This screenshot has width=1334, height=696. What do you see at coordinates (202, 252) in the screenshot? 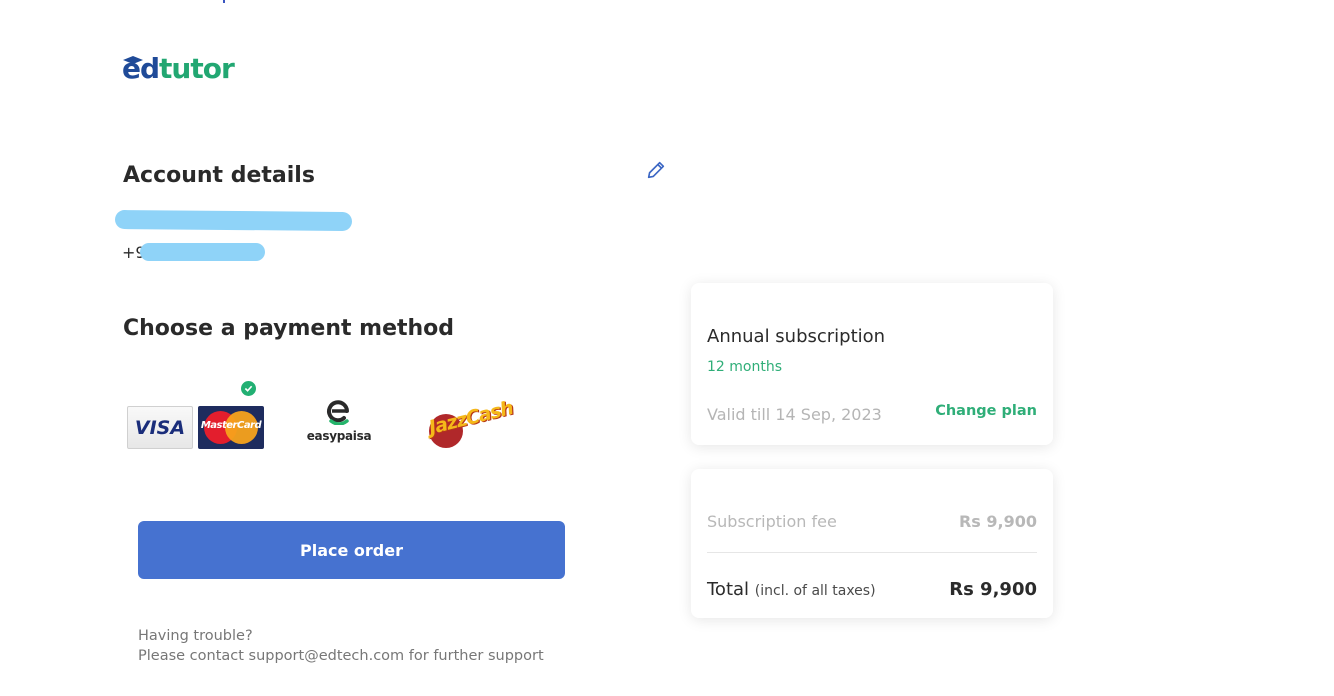
I see `redacted-phone` at bounding box center [202, 252].